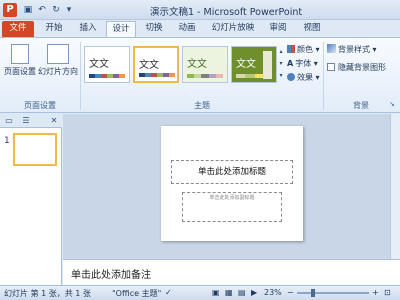 The height and width of the screenshot is (300, 400). I want to click on powerpoint-icon: P, so click(10, 10).